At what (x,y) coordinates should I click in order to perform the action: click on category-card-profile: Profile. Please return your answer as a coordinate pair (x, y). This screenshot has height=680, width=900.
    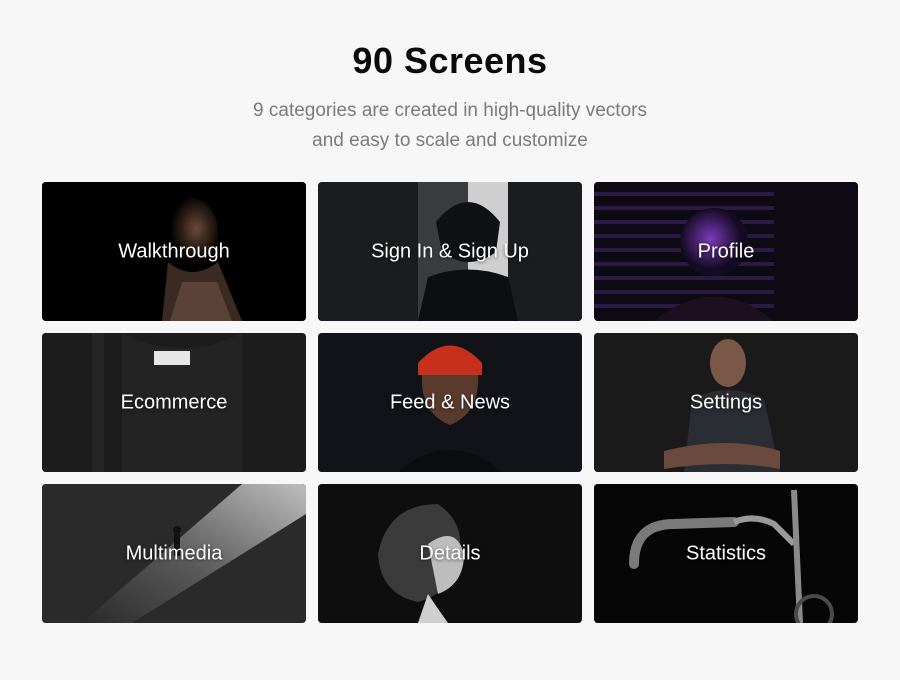
    Looking at the image, I should click on (726, 251).